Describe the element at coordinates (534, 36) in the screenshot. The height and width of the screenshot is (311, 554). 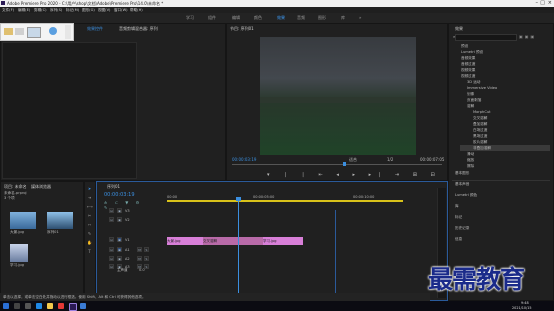
I see `filter-icons: ▣▣▣` at that location.